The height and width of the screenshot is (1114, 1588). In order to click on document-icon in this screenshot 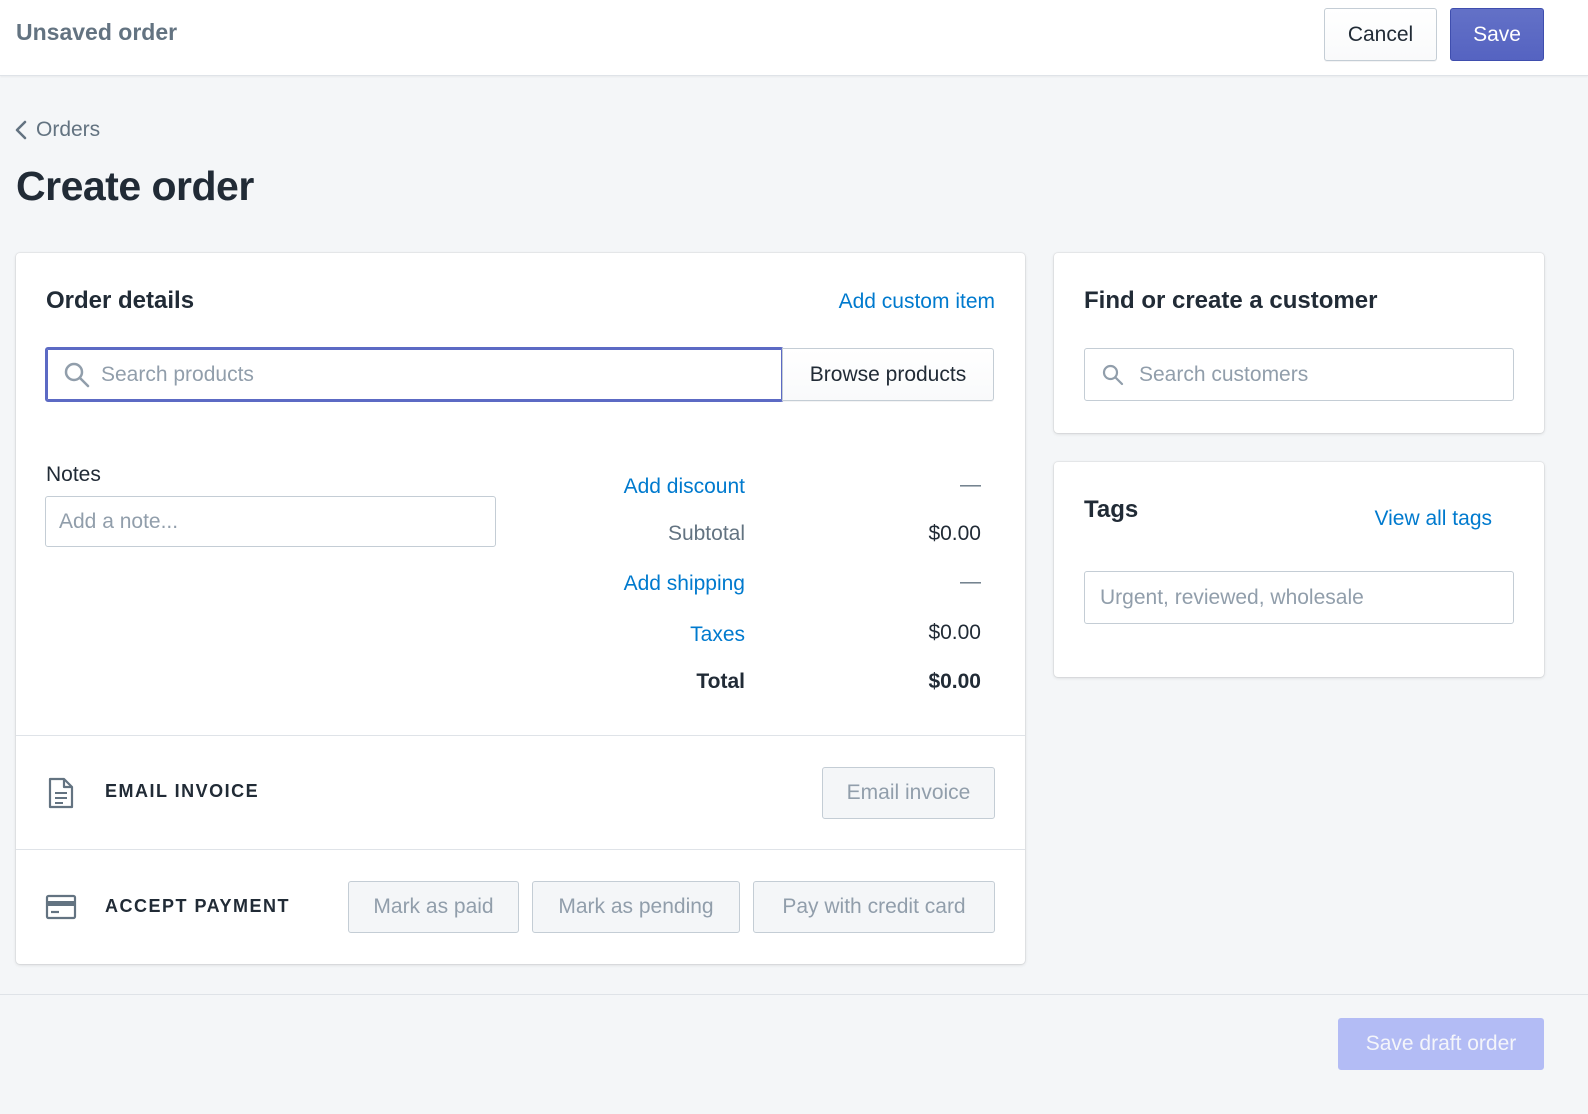, I will do `click(61, 793)`.